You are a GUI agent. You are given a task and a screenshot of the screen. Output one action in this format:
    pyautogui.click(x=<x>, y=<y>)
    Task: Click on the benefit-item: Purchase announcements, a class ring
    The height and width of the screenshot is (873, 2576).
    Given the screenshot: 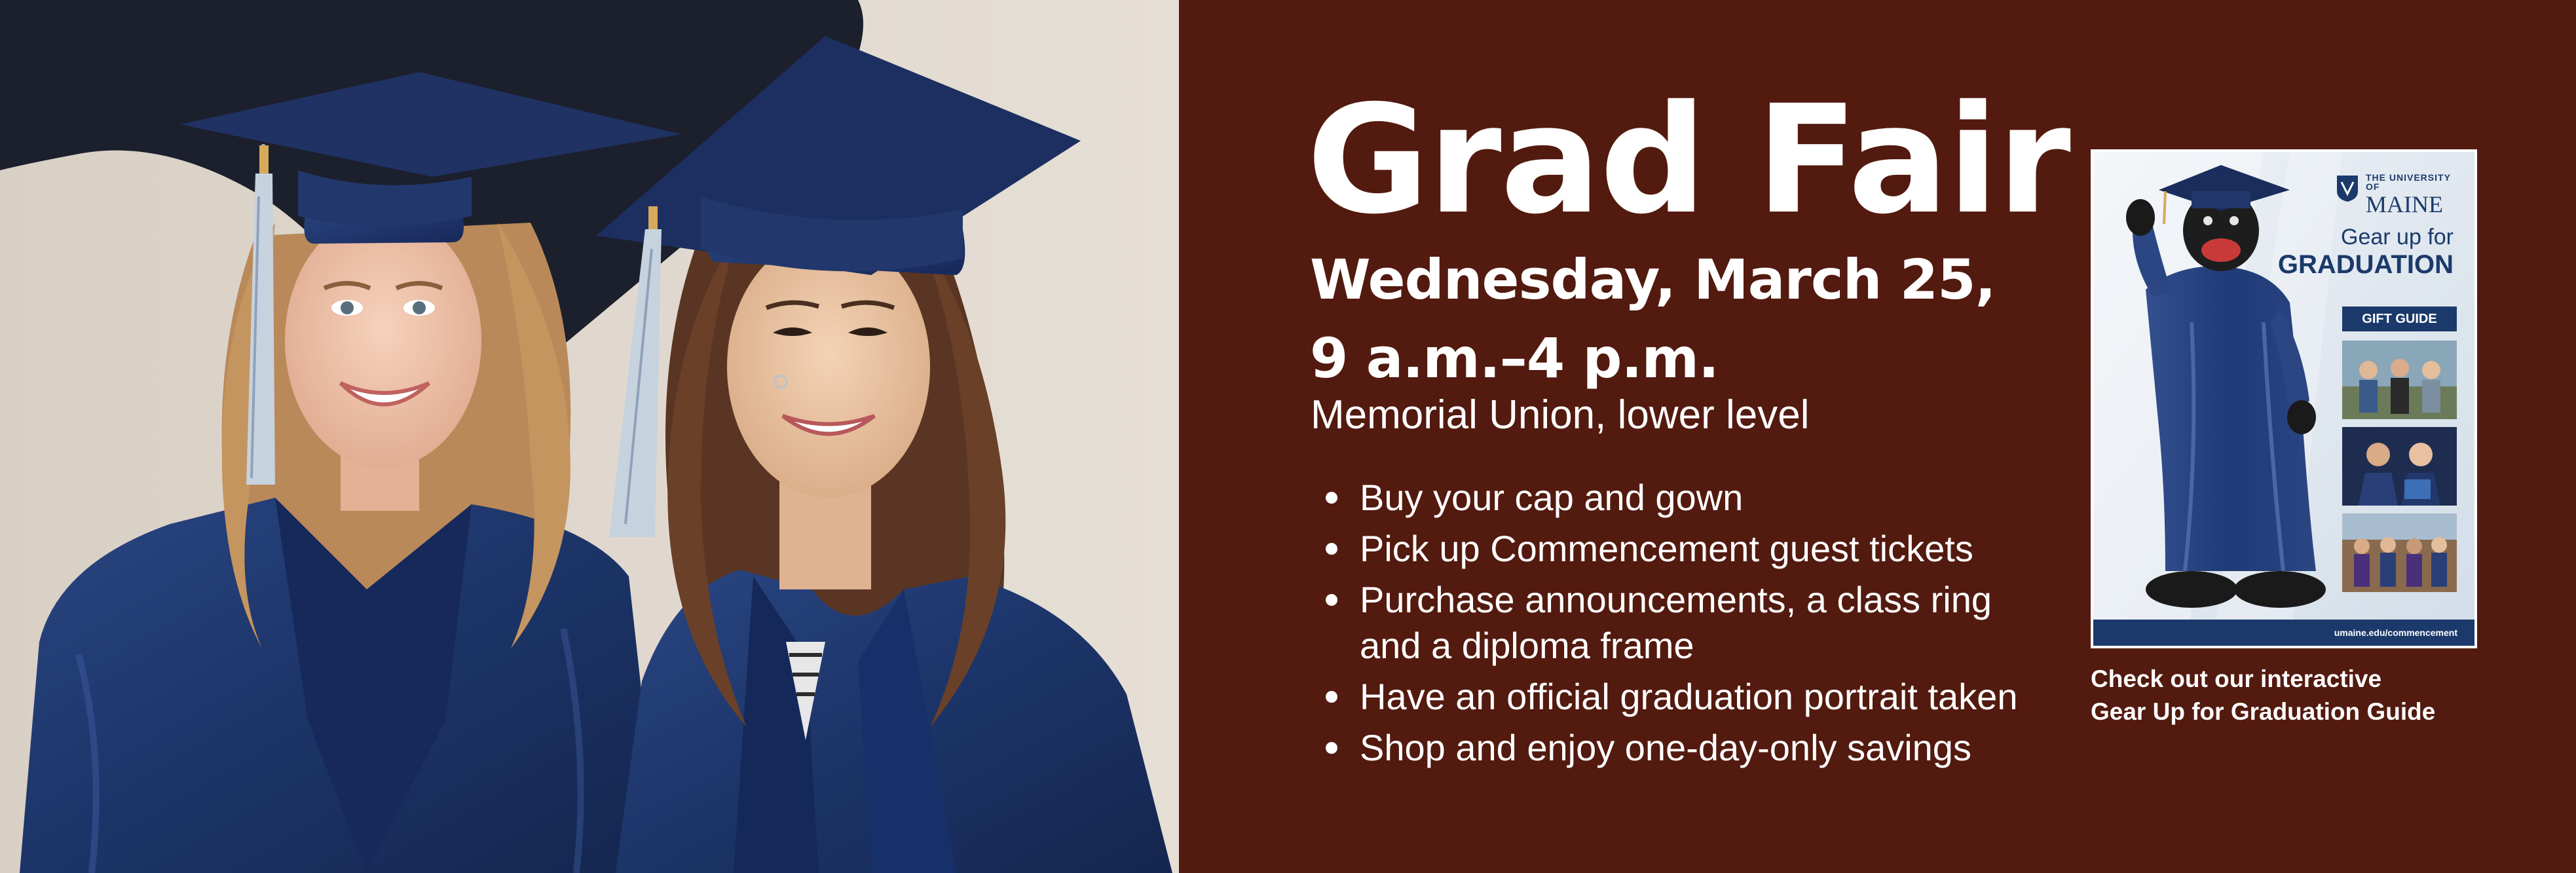 What is the action you would take?
    pyautogui.click(x=1670, y=600)
    